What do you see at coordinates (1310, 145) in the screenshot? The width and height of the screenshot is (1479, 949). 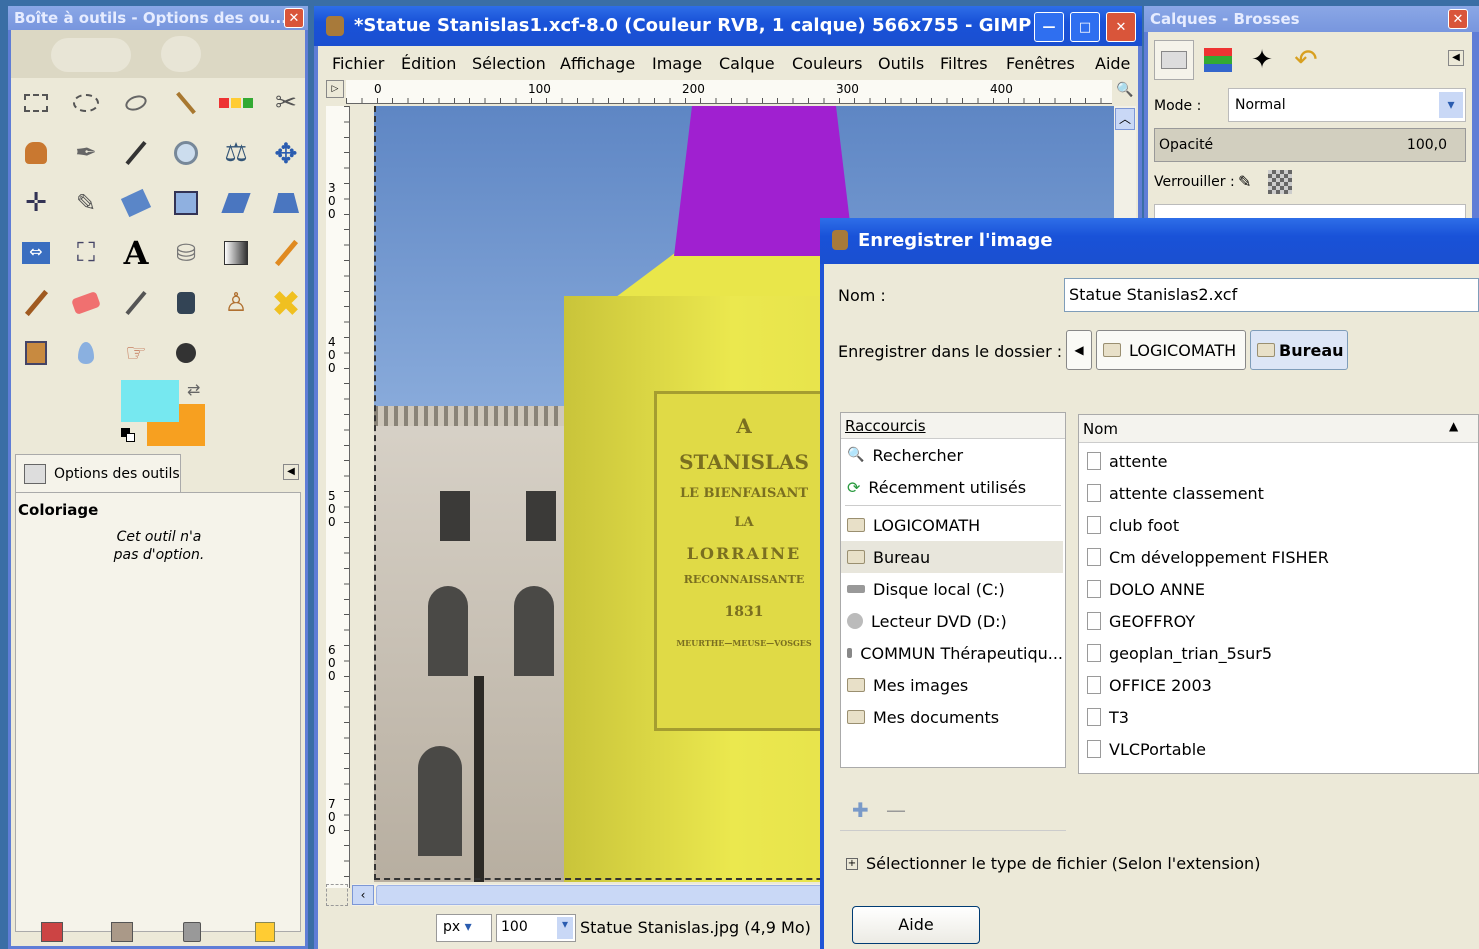 I see `opacity-slider: Opacité 100,0` at bounding box center [1310, 145].